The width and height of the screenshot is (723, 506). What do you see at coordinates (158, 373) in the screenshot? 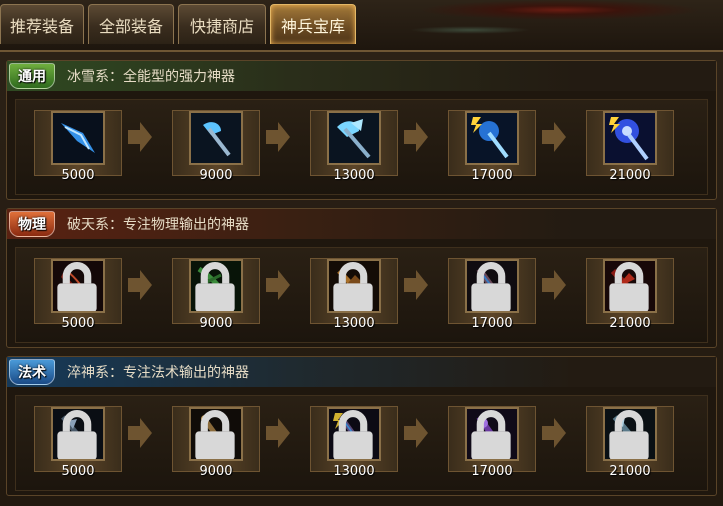
I see `section-description: 淬神系：专注法术输出的神器` at bounding box center [158, 373].